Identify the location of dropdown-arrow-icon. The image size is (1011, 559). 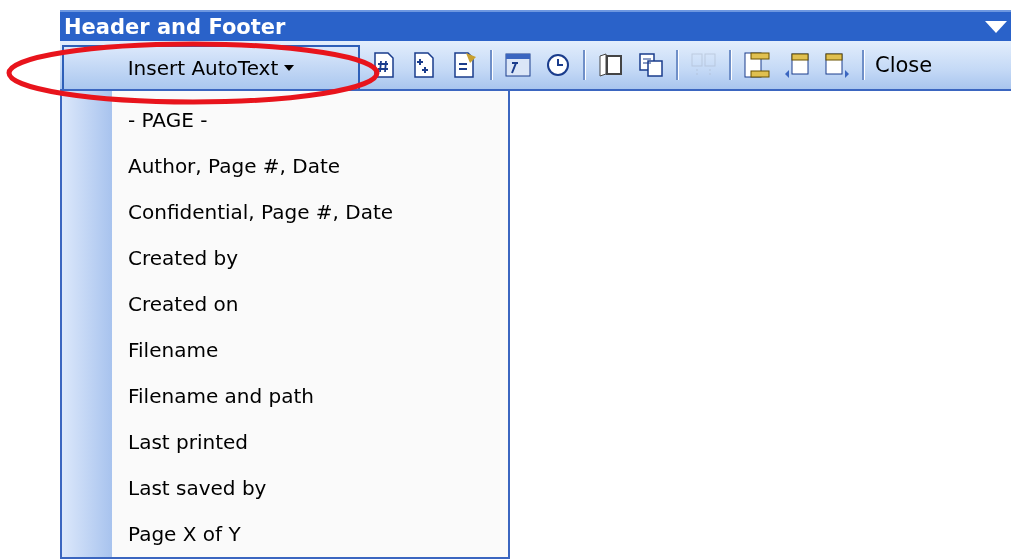
(996, 26).